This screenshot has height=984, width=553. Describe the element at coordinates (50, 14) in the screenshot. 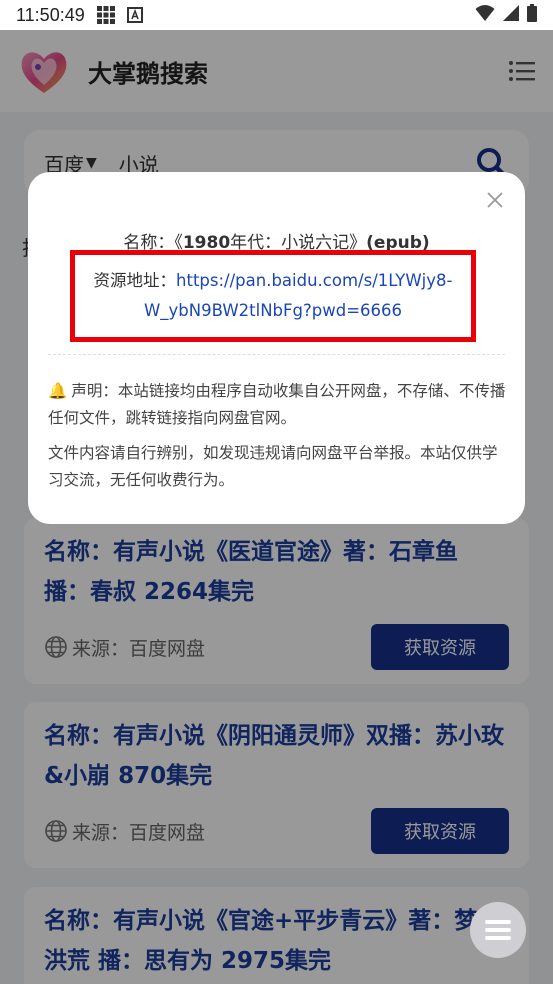

I see `status-time: 11:50:49` at that location.